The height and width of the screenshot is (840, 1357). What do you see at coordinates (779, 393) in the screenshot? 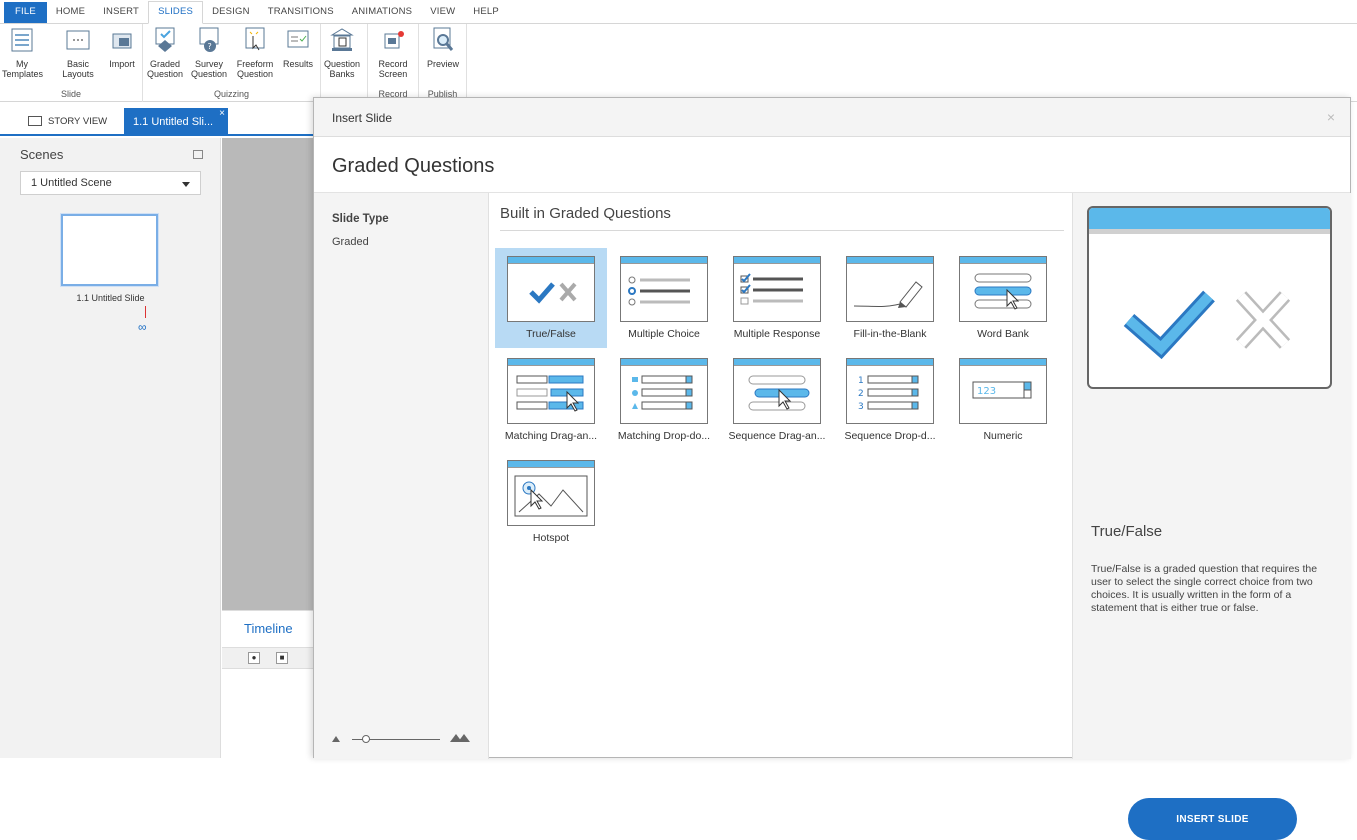
I see `sequence-drag-icon` at bounding box center [779, 393].